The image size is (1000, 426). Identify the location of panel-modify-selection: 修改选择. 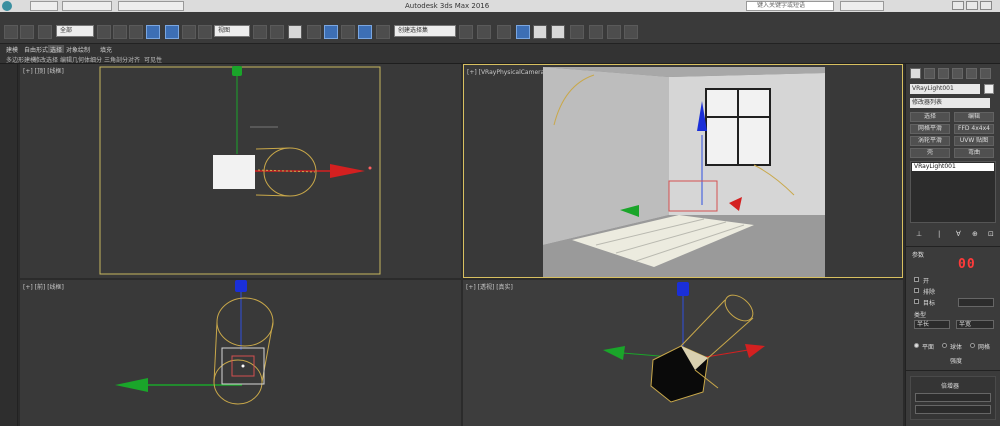
(46, 59).